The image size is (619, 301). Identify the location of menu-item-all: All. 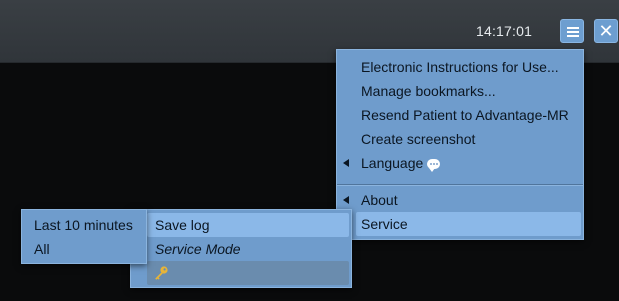
(84, 249).